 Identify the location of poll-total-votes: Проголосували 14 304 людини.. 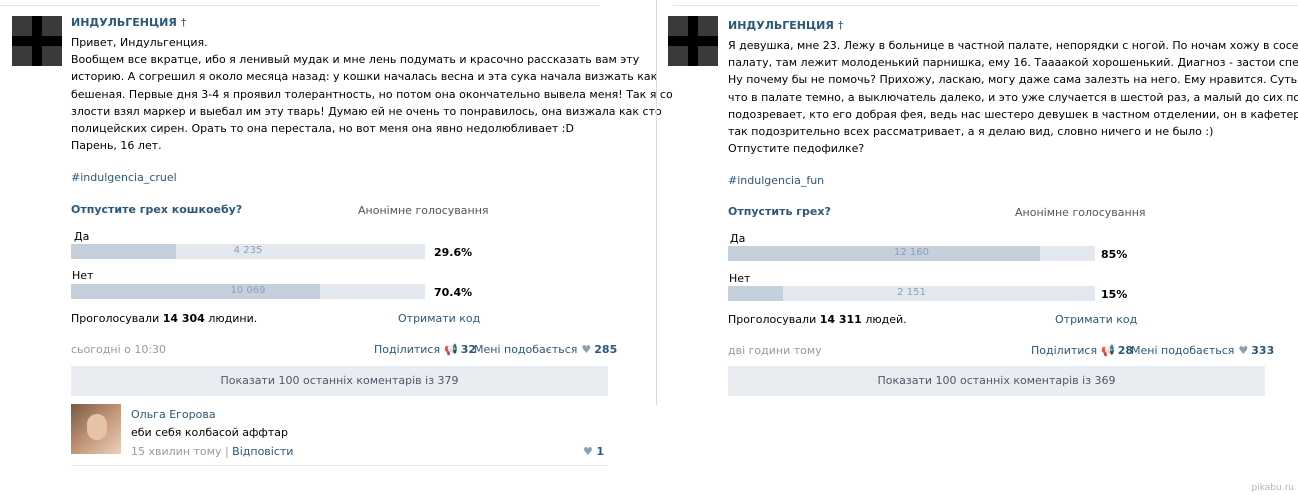
(164, 318).